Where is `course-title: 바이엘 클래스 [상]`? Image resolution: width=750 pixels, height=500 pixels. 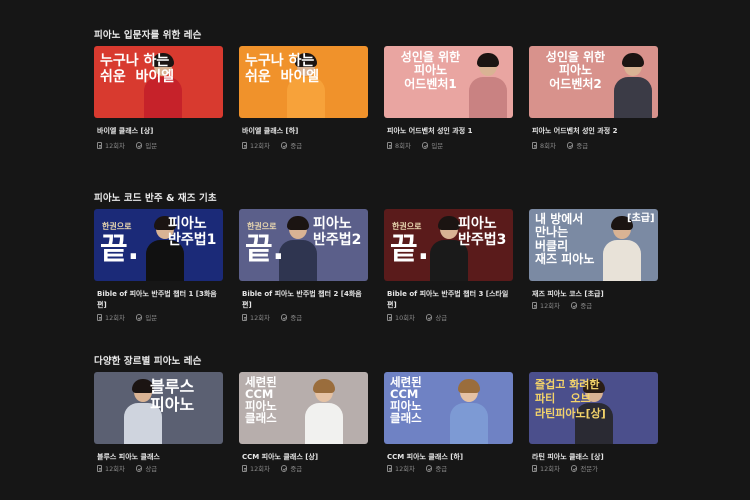
course-title: 바이엘 클래스 [상] is located at coordinates (159, 131).